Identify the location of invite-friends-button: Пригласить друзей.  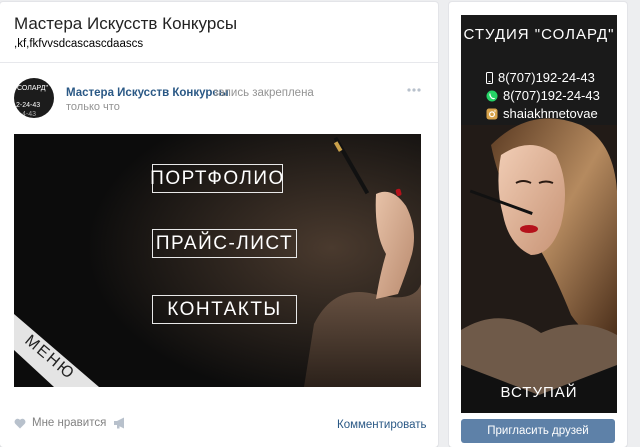
(538, 431).